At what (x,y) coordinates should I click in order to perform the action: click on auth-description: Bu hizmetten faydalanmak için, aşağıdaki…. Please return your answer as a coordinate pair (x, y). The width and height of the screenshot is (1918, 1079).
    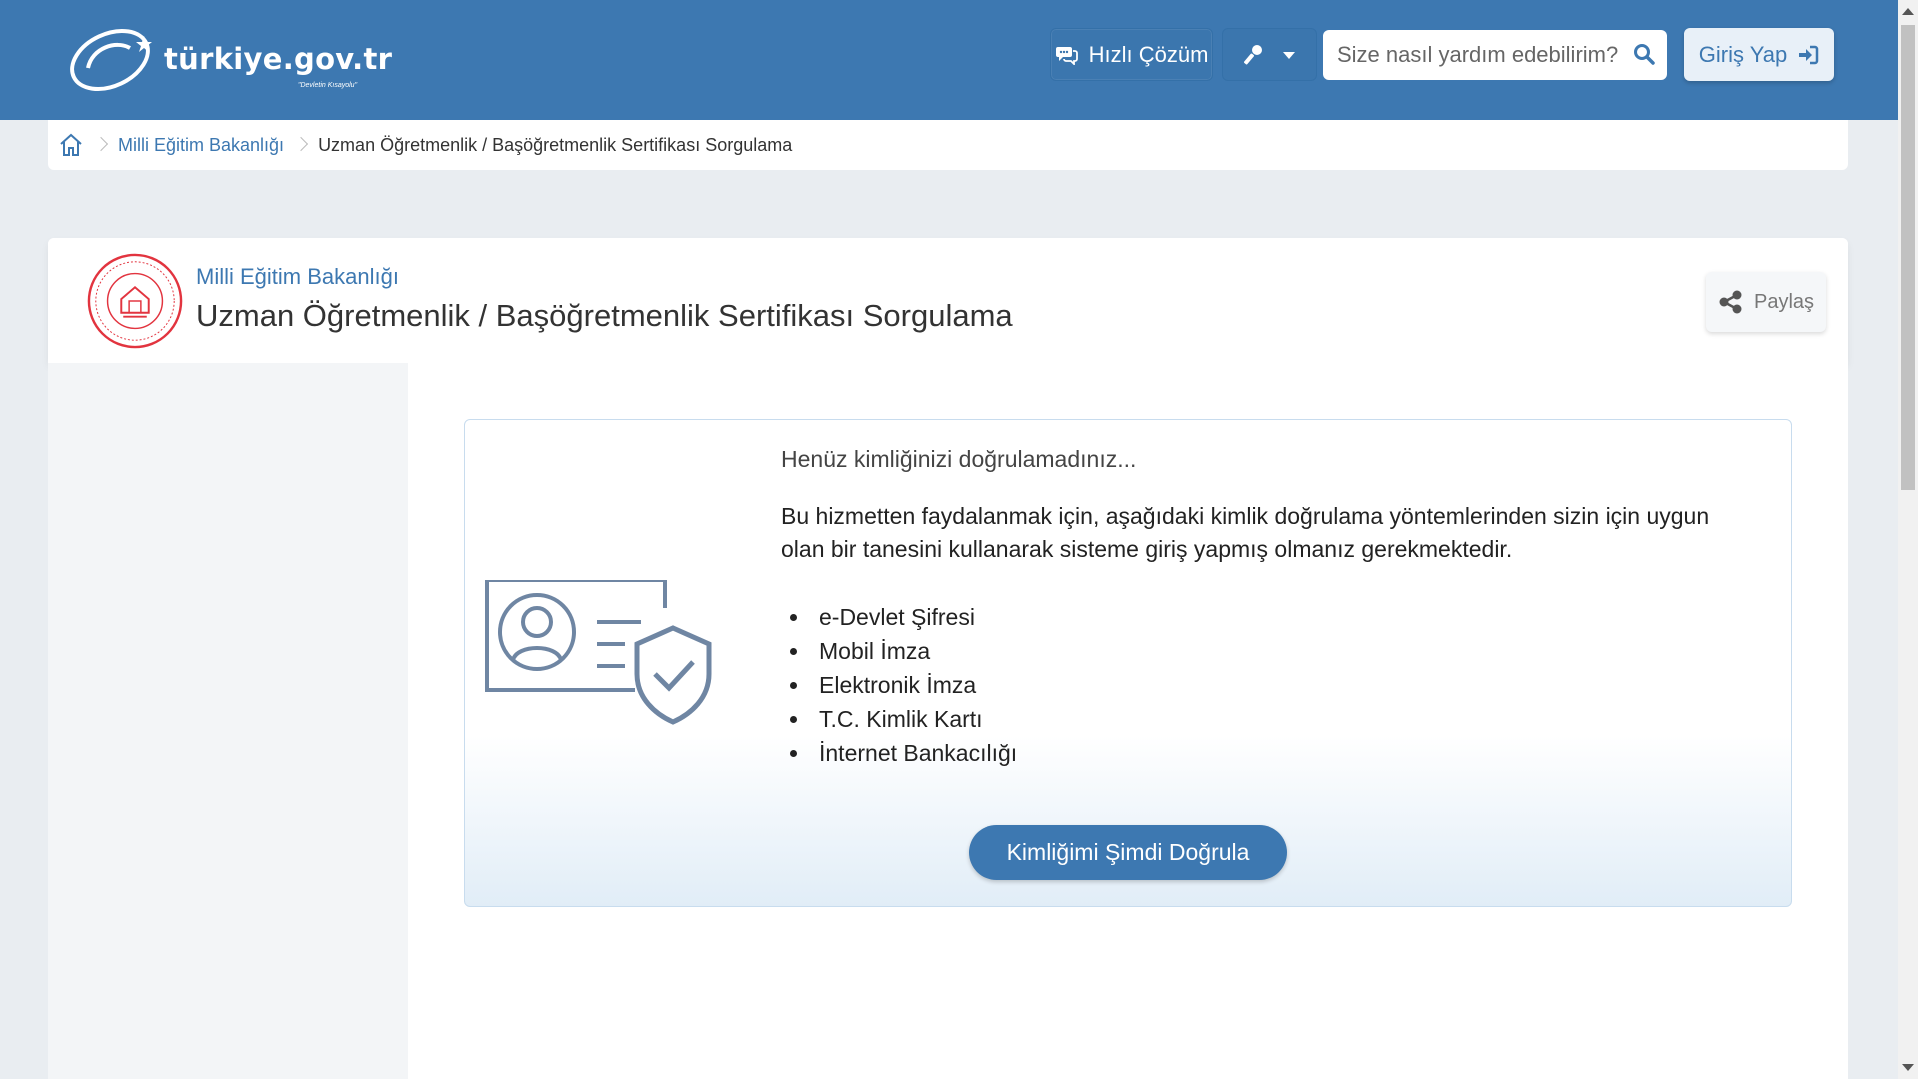
    Looking at the image, I should click on (1245, 532).